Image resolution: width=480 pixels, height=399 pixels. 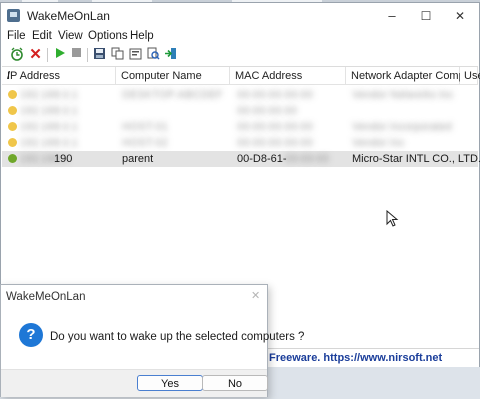 What do you see at coordinates (262, 159) in the screenshot?
I see `mac-cell: 00-D8-61-` at bounding box center [262, 159].